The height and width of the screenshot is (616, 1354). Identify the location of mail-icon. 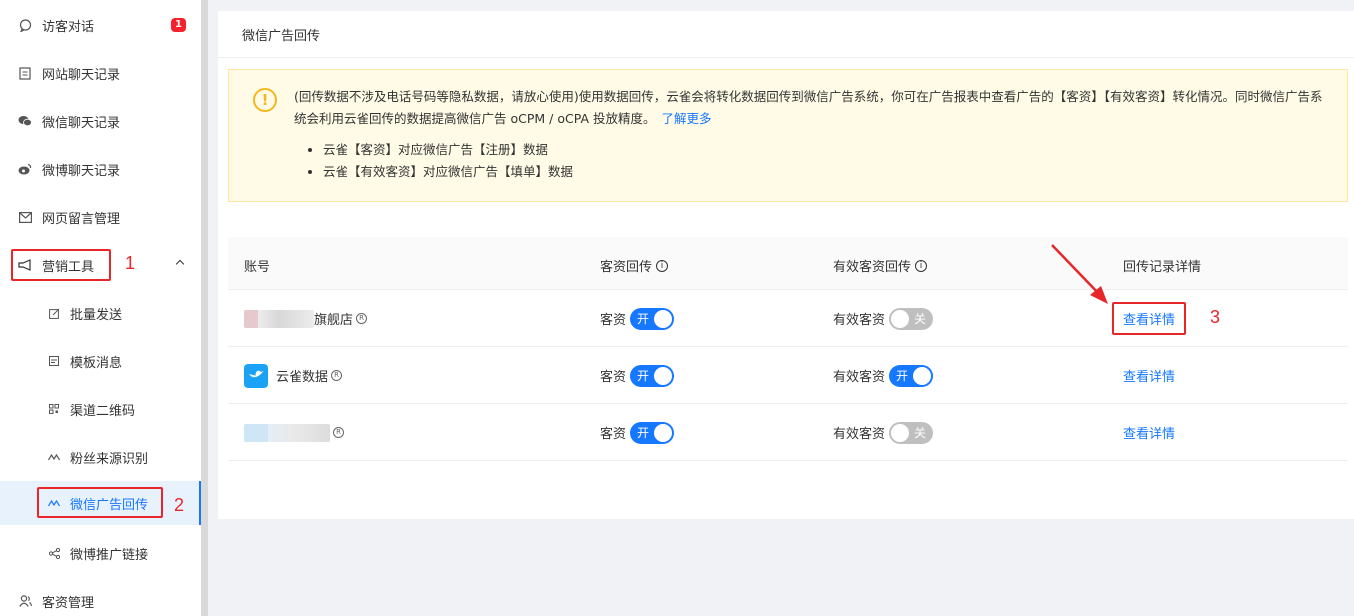
(25, 217).